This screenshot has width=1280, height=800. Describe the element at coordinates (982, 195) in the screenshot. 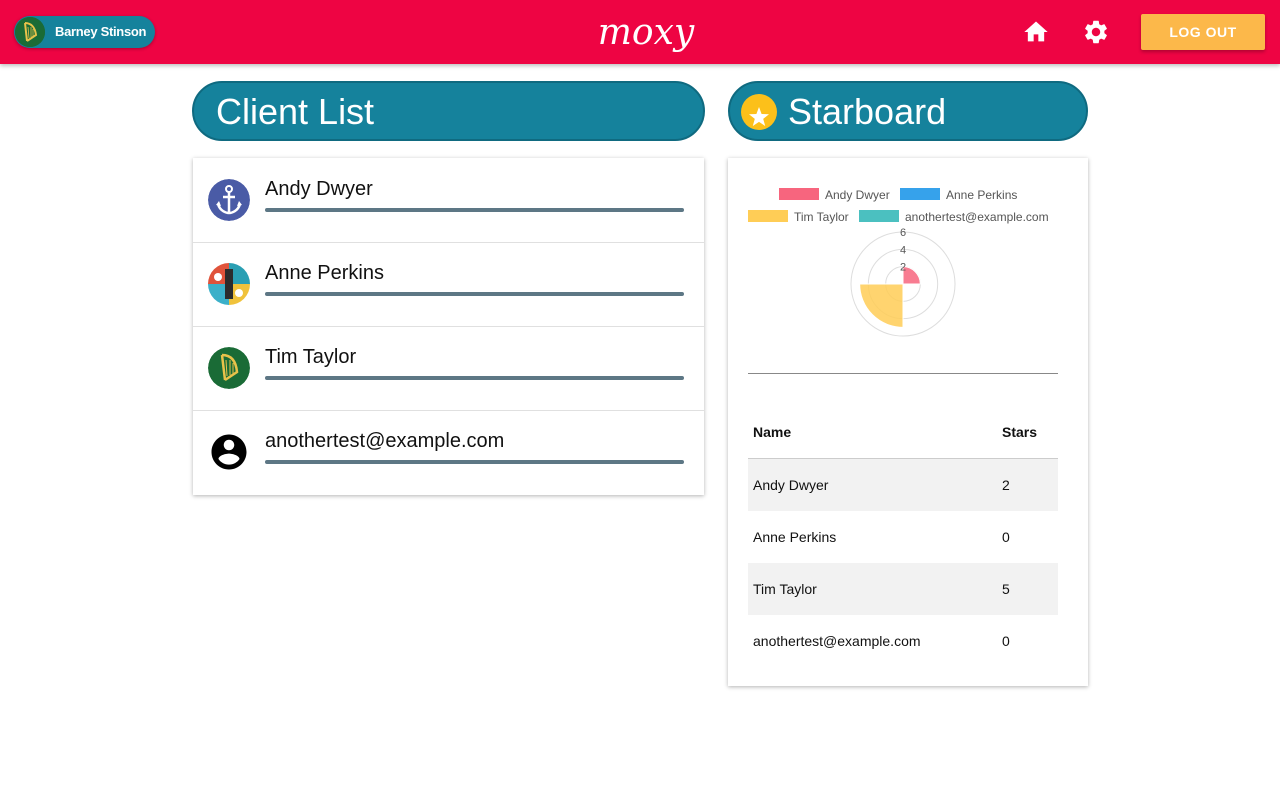

I see `legend-label: Anne Perkins` at that location.